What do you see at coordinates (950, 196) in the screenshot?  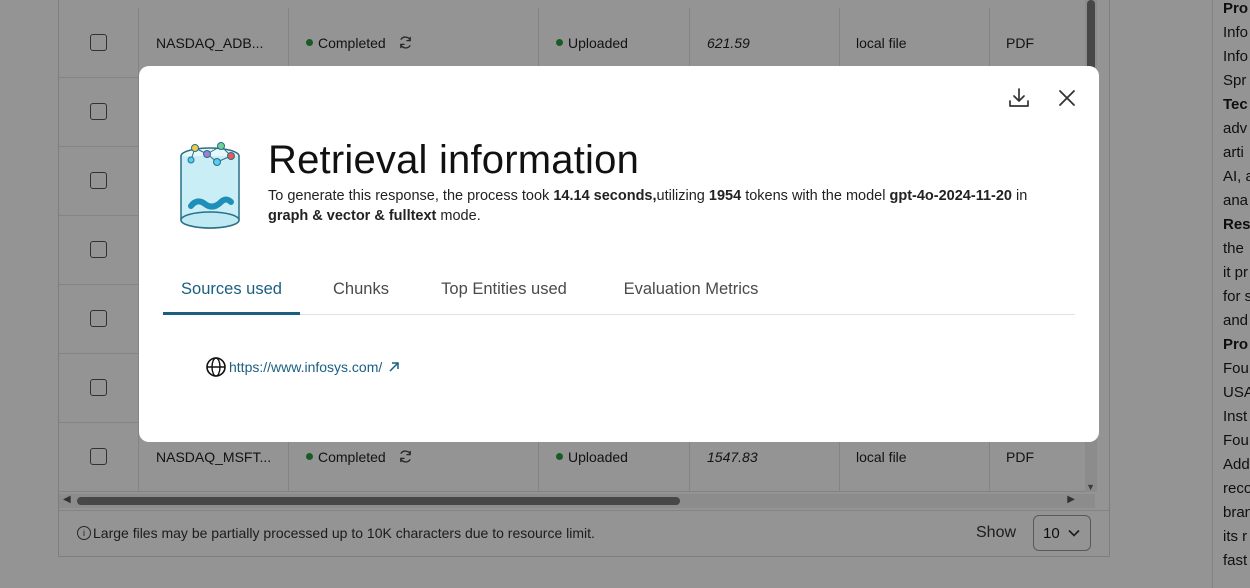 I see `summary-model: gpt-4o-2024-11-20` at bounding box center [950, 196].